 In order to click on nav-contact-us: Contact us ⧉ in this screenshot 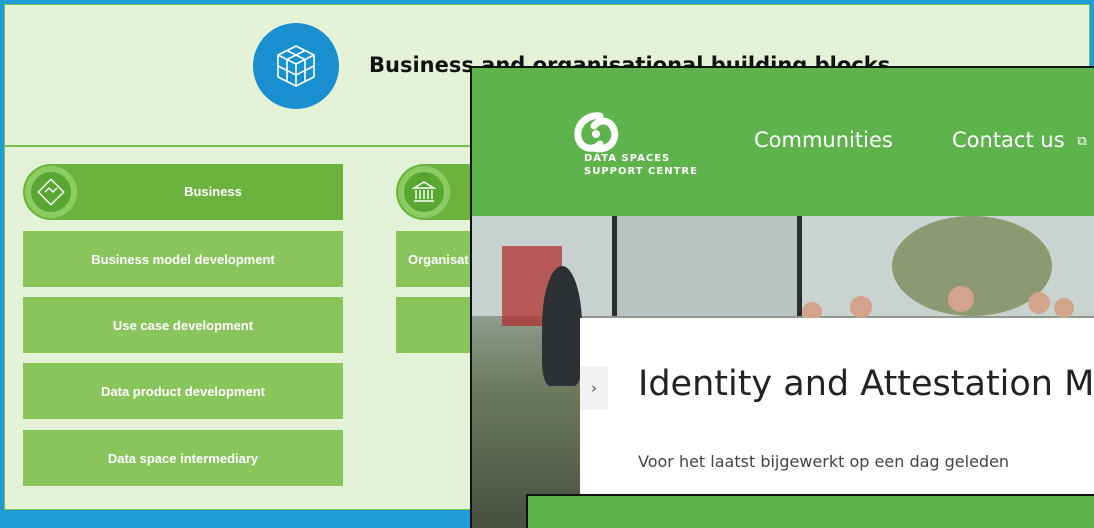, I will do `click(1019, 140)`.